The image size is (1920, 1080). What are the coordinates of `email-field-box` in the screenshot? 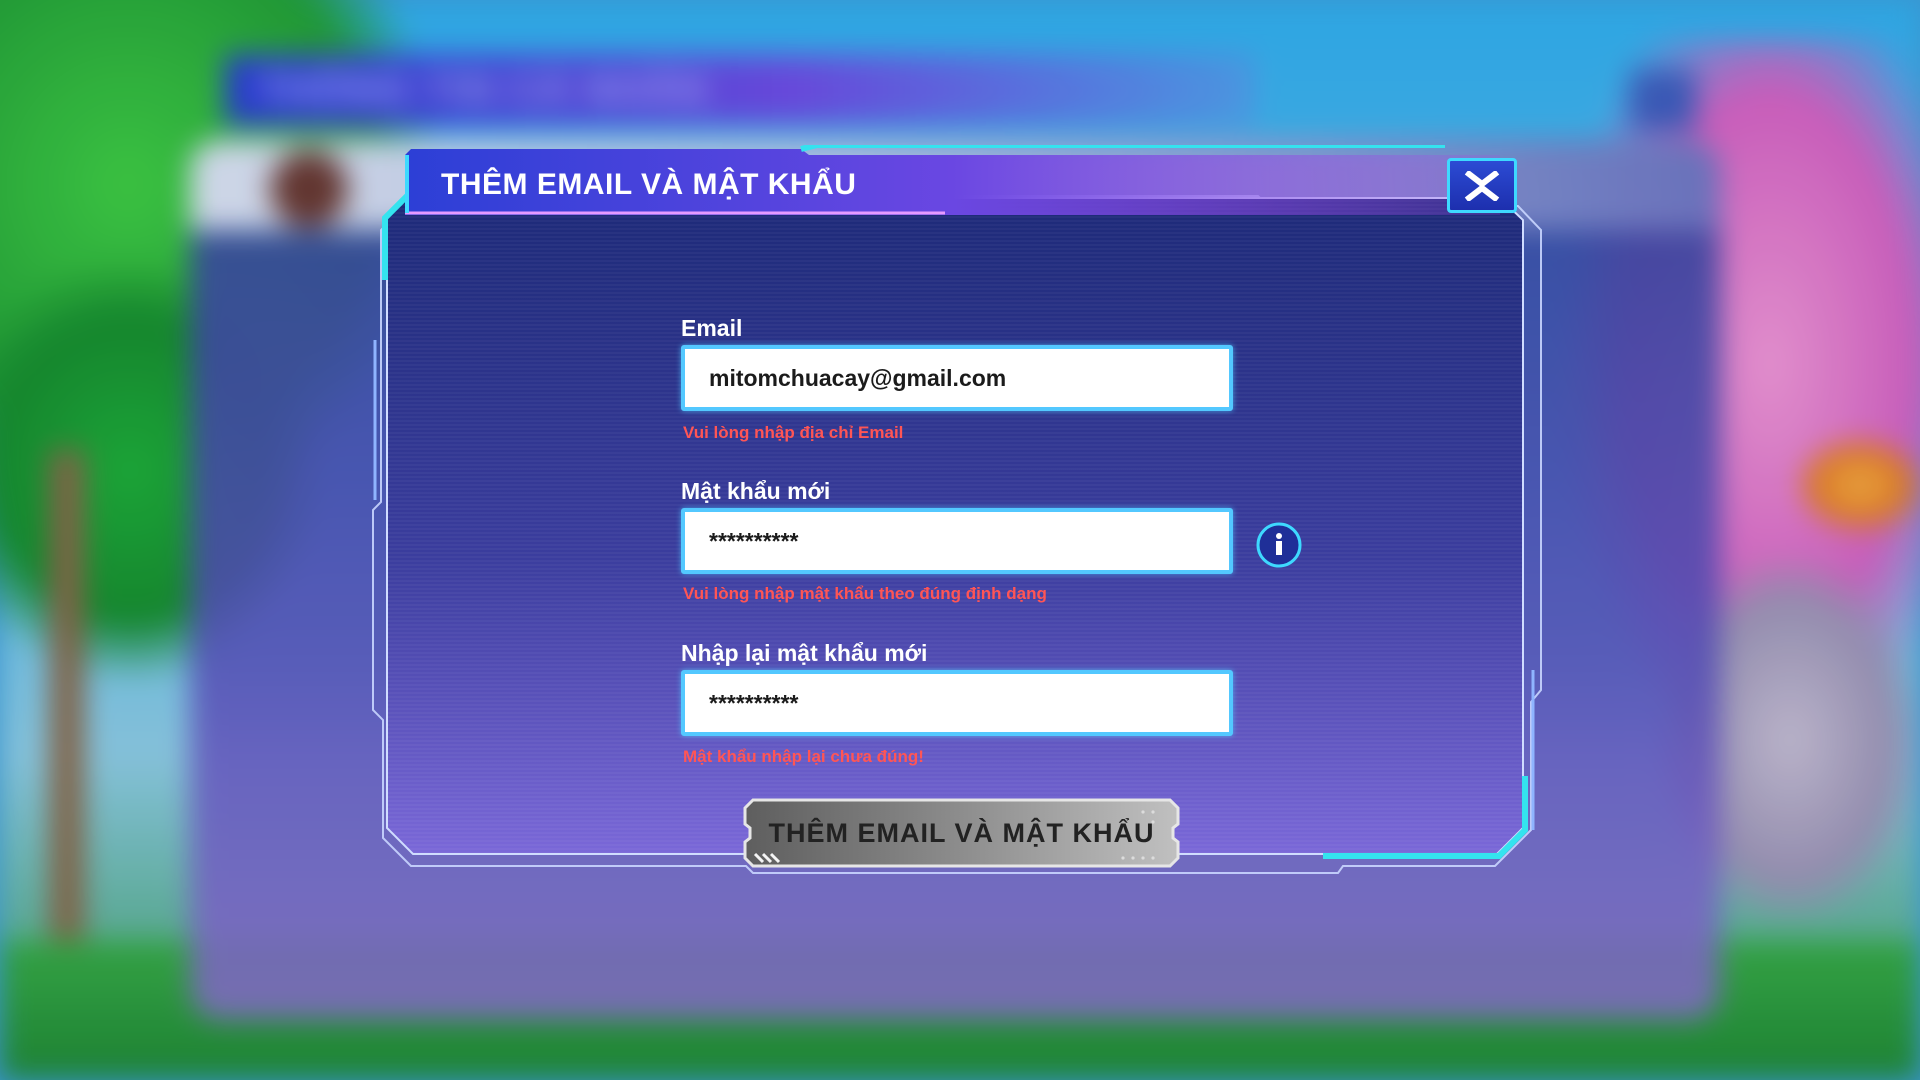 It's located at (957, 378).